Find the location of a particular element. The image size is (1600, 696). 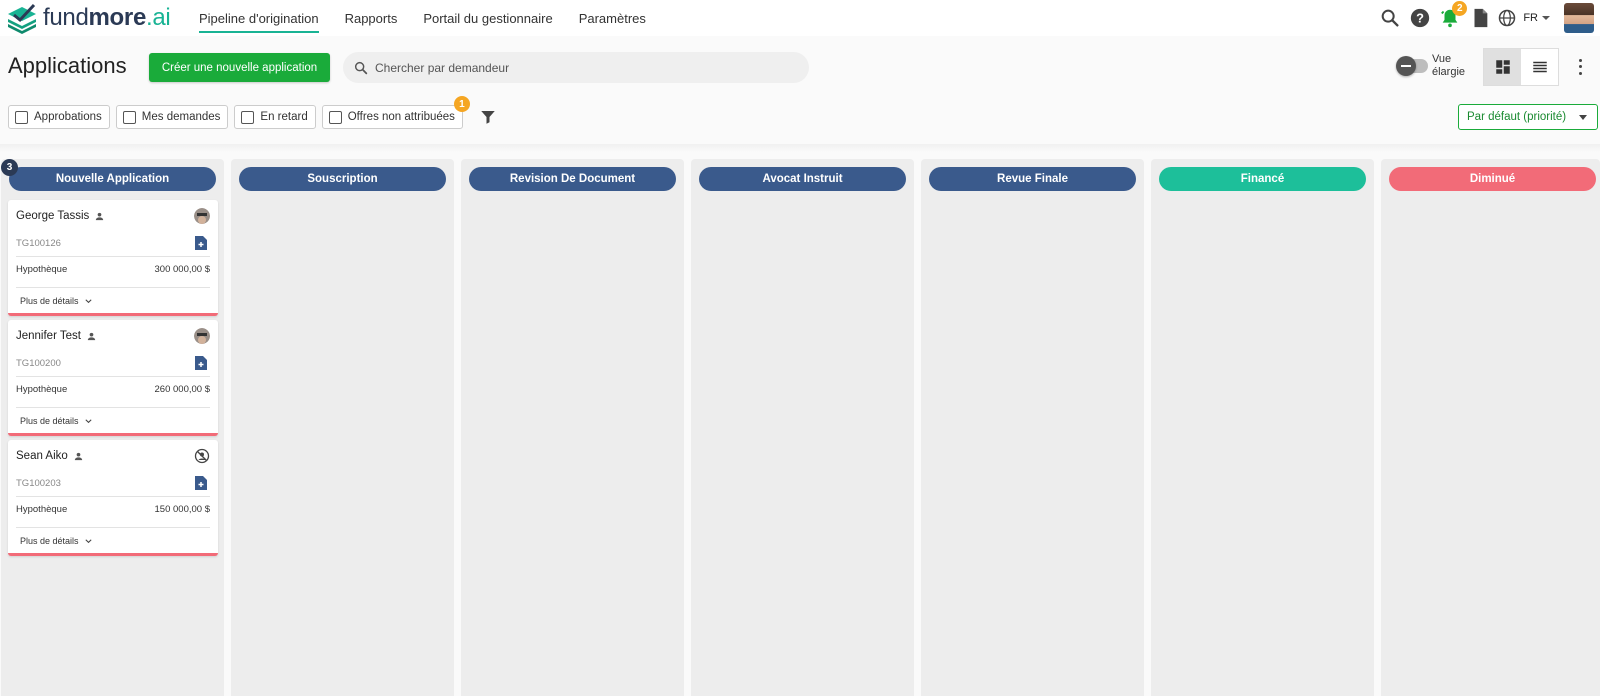

filter-label: Mes demandes is located at coordinates (181, 117).